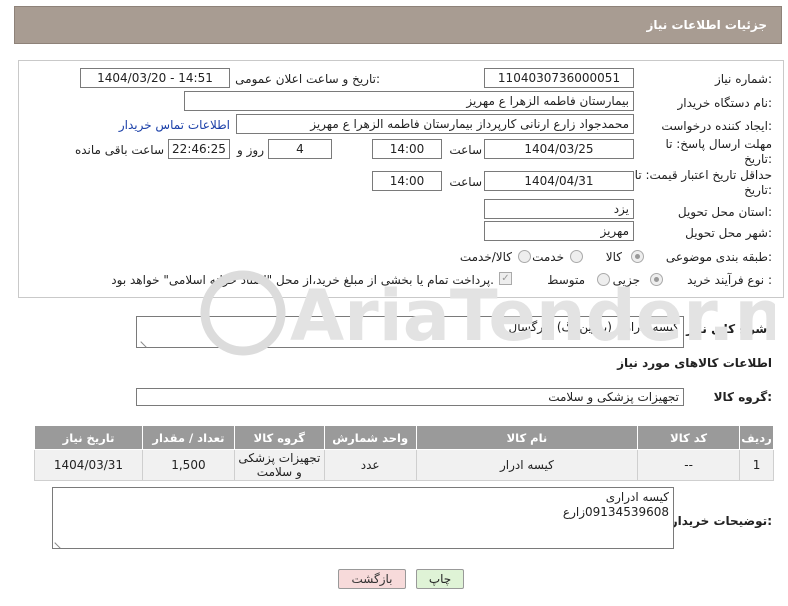 This screenshot has height=606, width=788. Describe the element at coordinates (363, 518) in the screenshot. I see `buyer-notes-field: کیسه ادراری 09134539608زارع` at that location.